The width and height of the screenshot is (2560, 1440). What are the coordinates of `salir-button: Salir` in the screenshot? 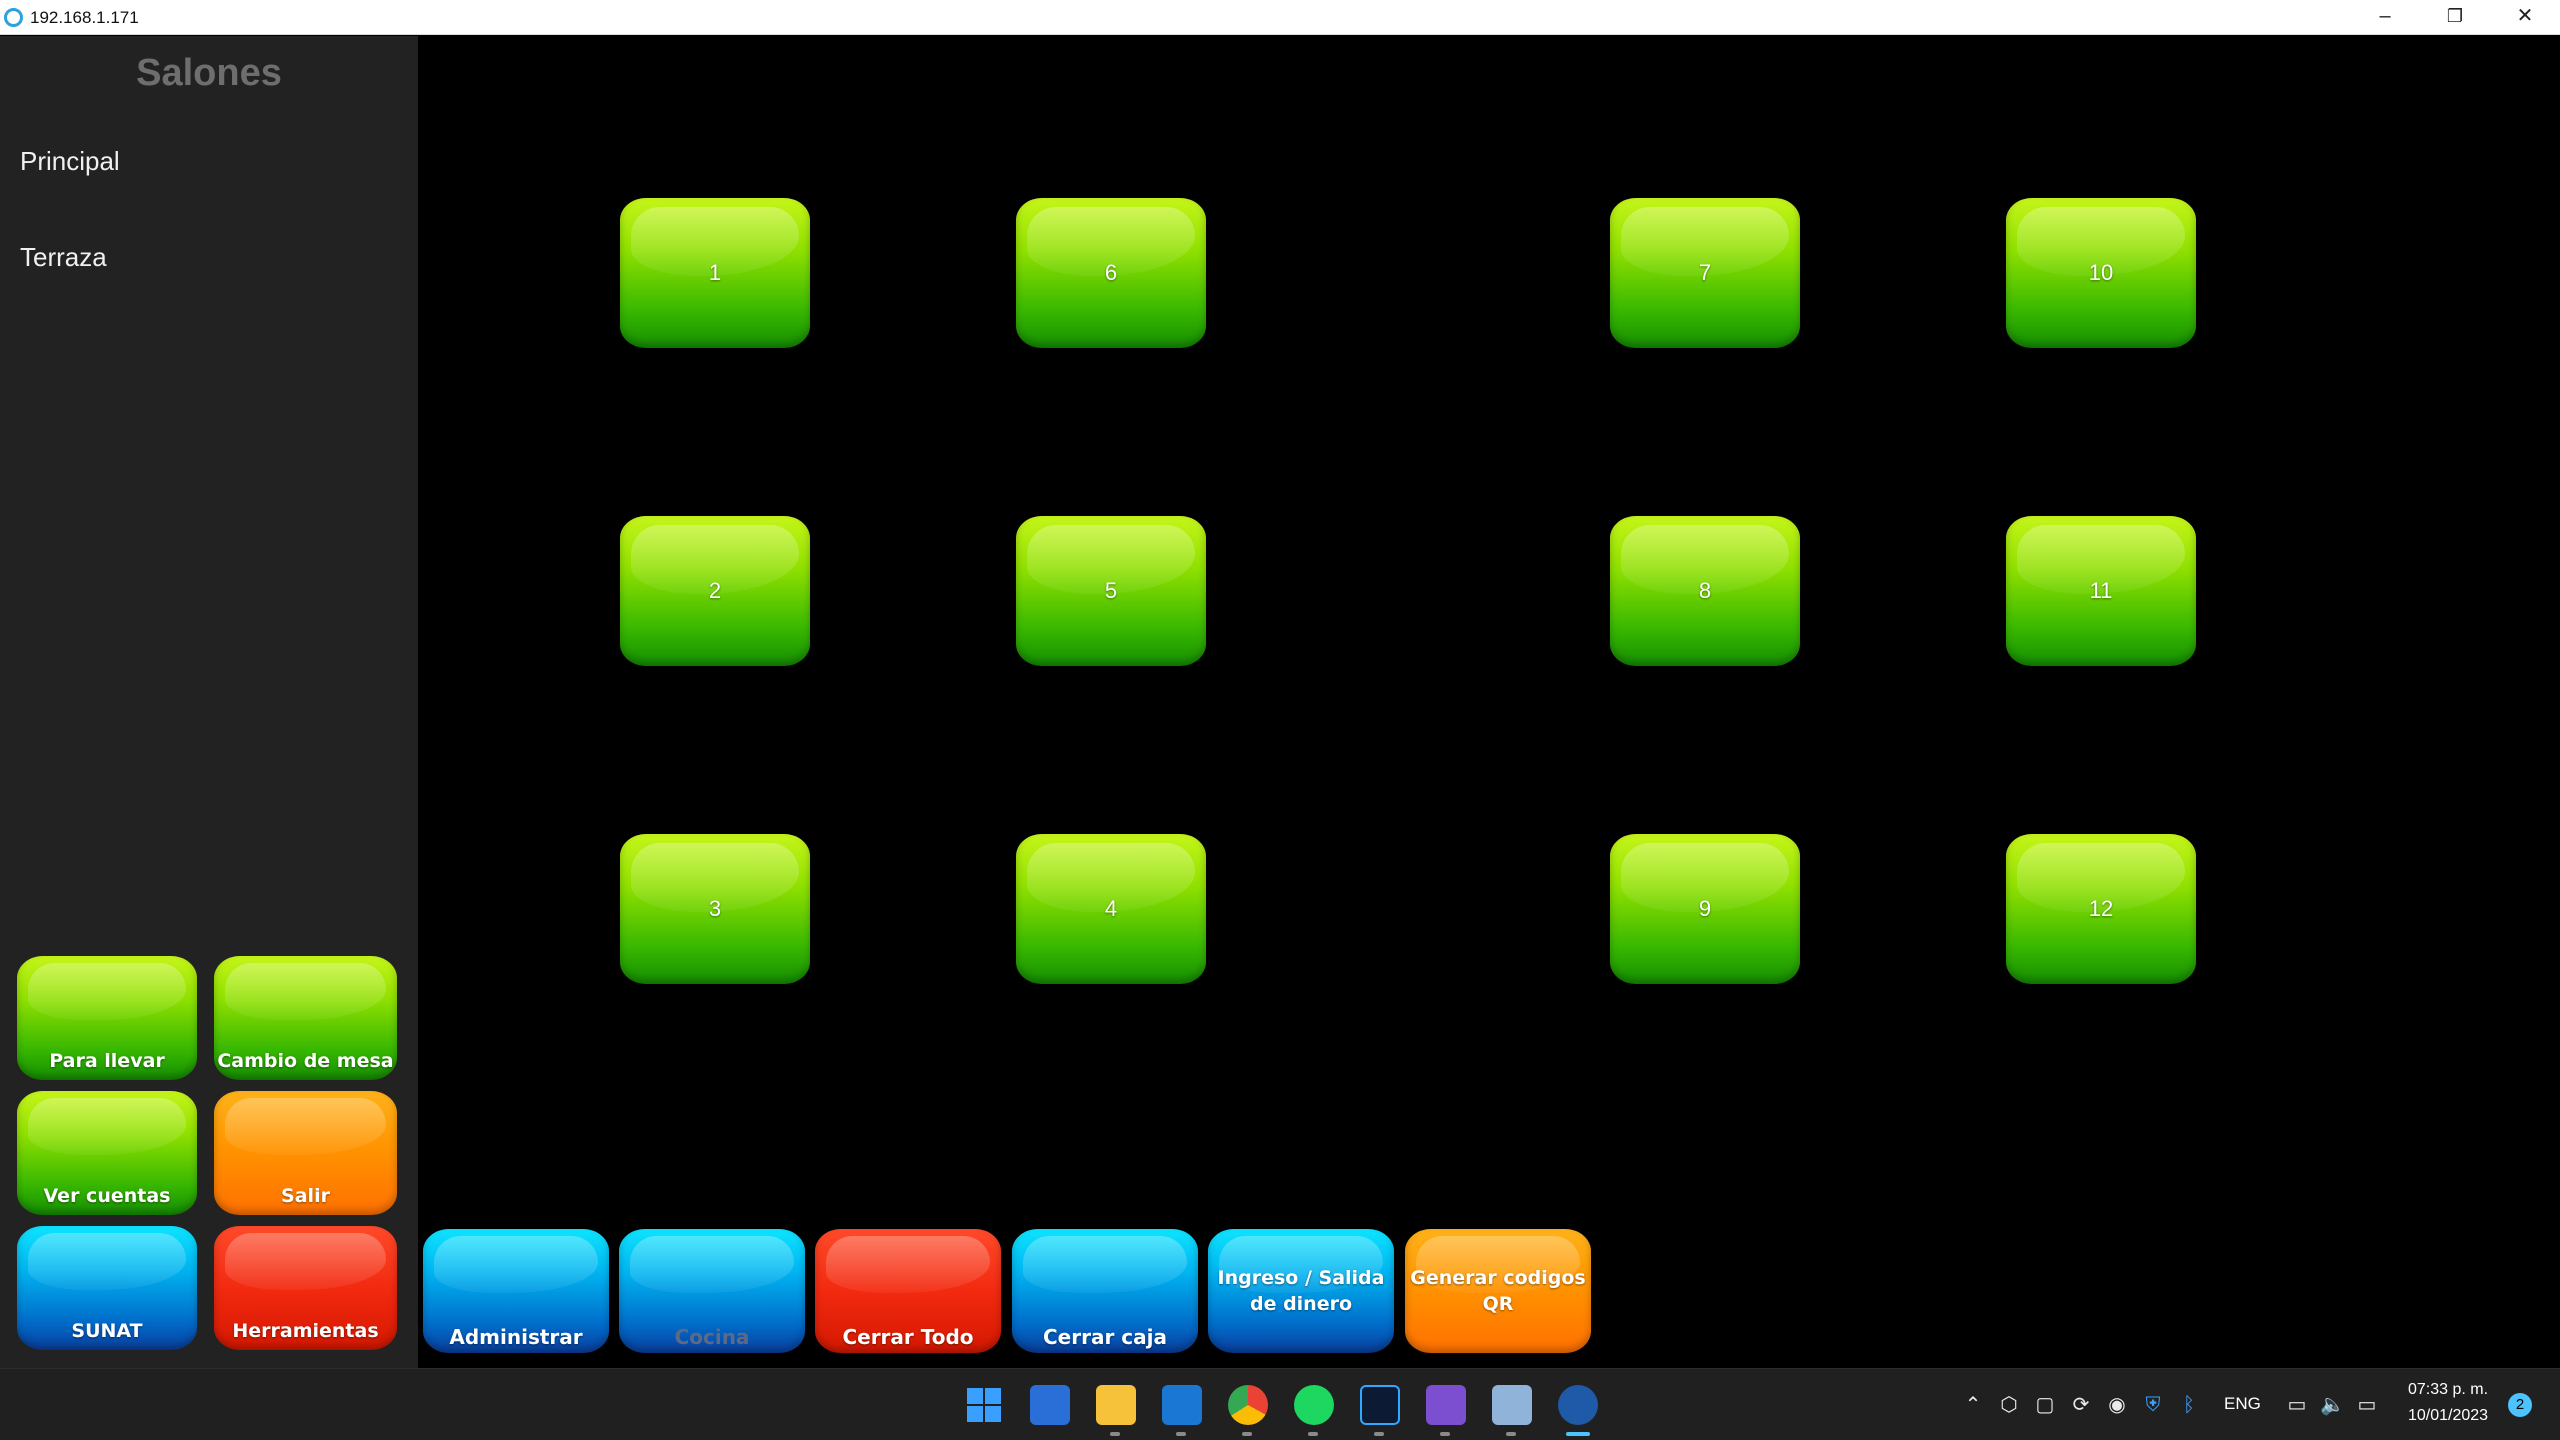 It's located at (305, 1153).